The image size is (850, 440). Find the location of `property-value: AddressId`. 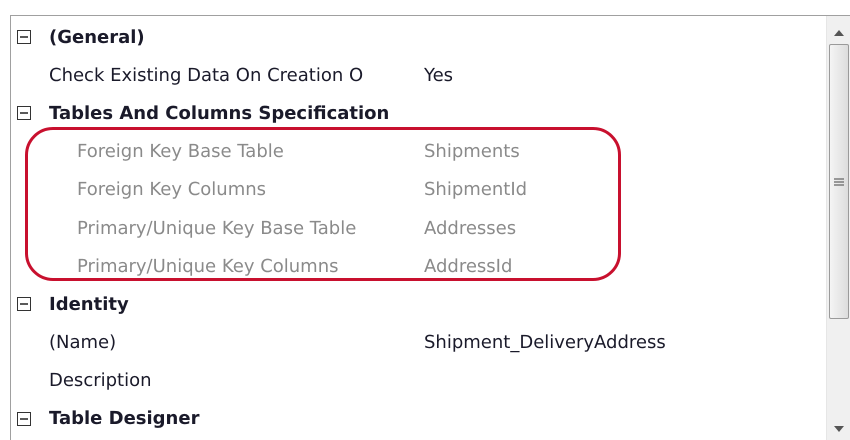

property-value: AddressId is located at coordinates (468, 266).